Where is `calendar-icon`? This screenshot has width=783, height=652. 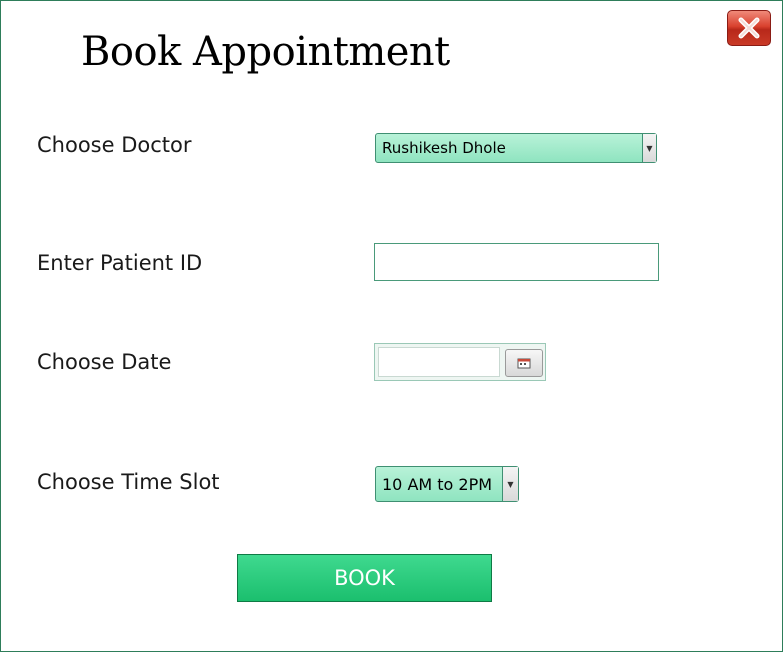
calendar-icon is located at coordinates (524, 363).